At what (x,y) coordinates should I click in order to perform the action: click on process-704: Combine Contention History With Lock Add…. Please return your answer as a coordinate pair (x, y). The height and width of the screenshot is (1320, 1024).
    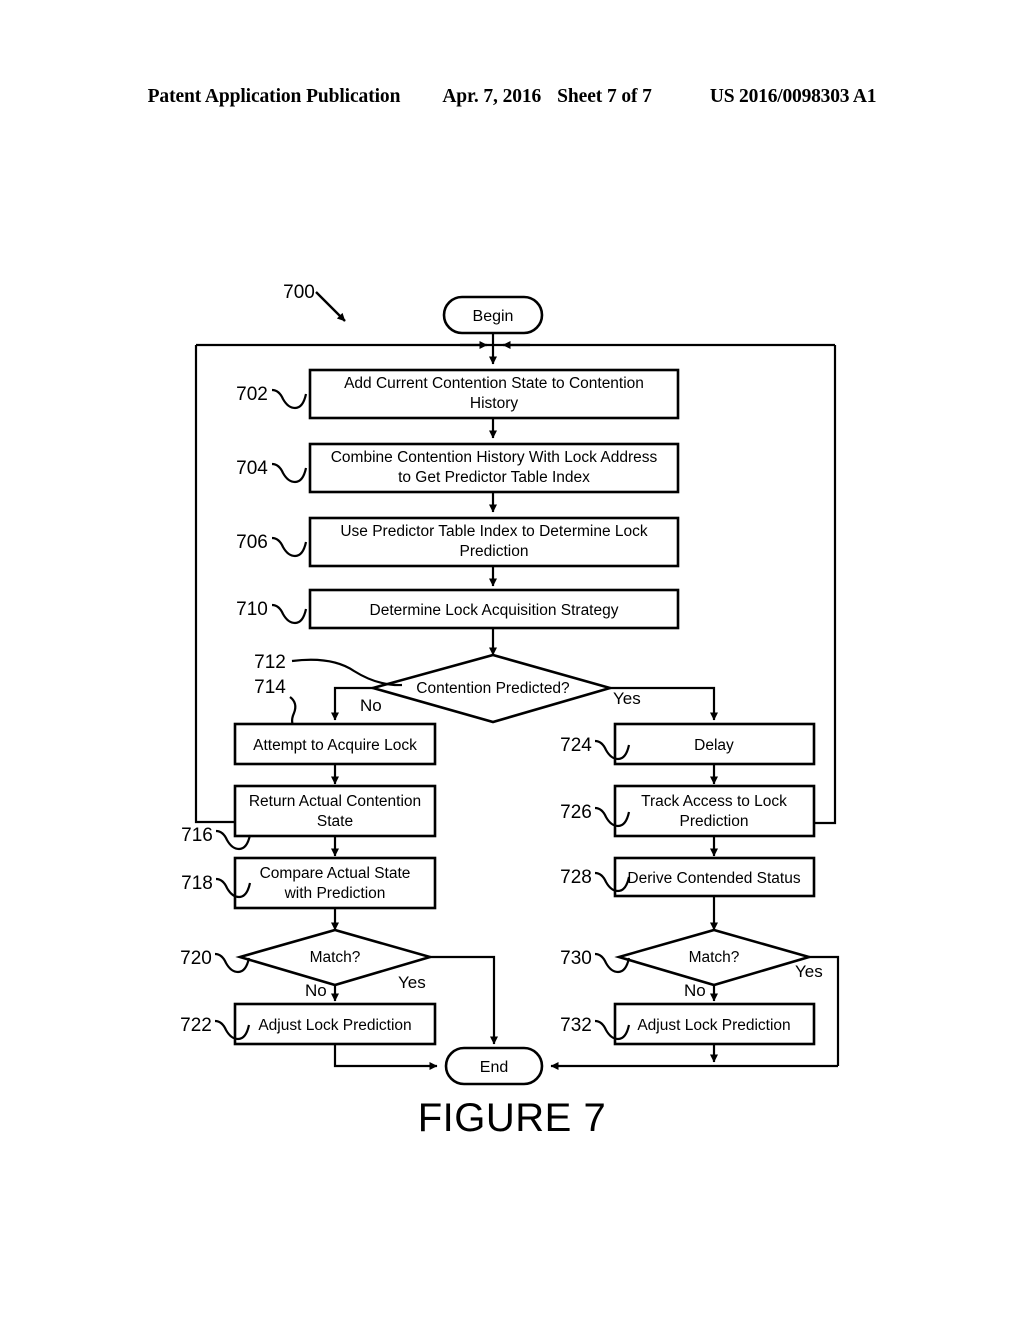
    Looking at the image, I should click on (494, 468).